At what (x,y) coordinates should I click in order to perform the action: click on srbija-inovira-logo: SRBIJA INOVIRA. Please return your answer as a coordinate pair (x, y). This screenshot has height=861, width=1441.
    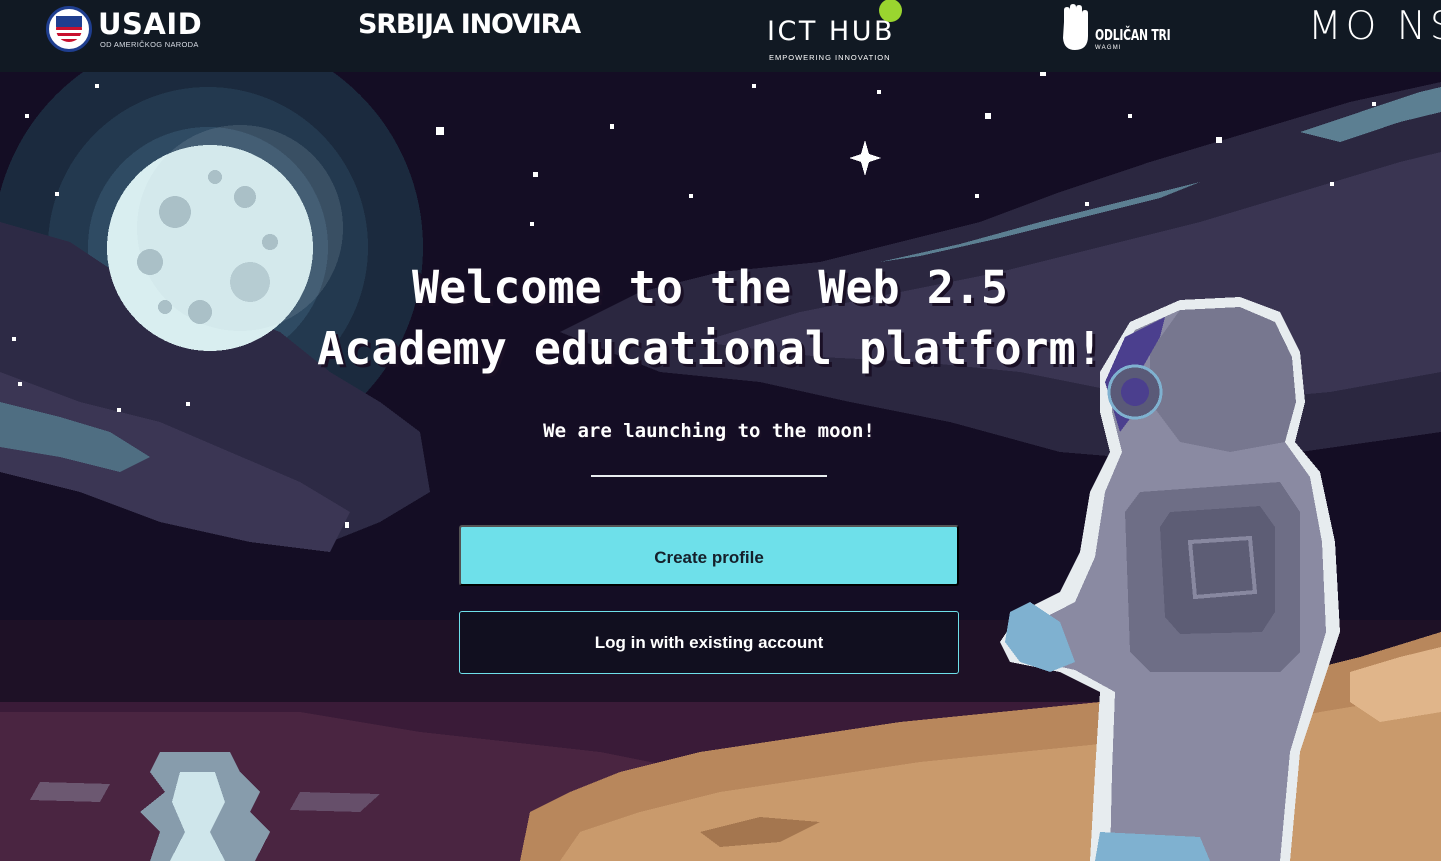
    Looking at the image, I should click on (469, 25).